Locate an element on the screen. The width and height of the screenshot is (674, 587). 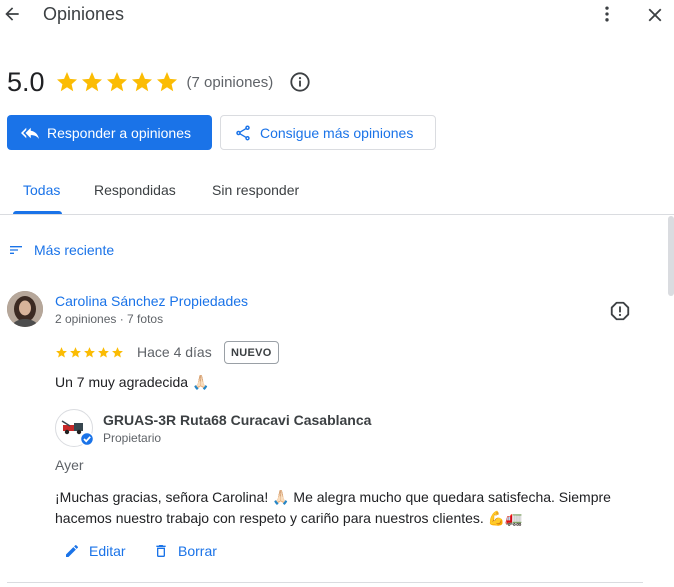
review-stars is located at coordinates (89, 352).